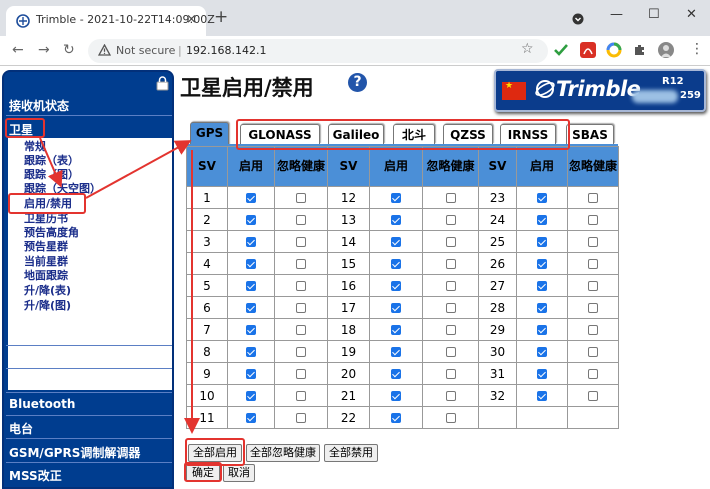 The image size is (710, 489). I want to click on browser-tab: Trimble - 2021-10-22T14:09:00Z ×, so click(110, 21).